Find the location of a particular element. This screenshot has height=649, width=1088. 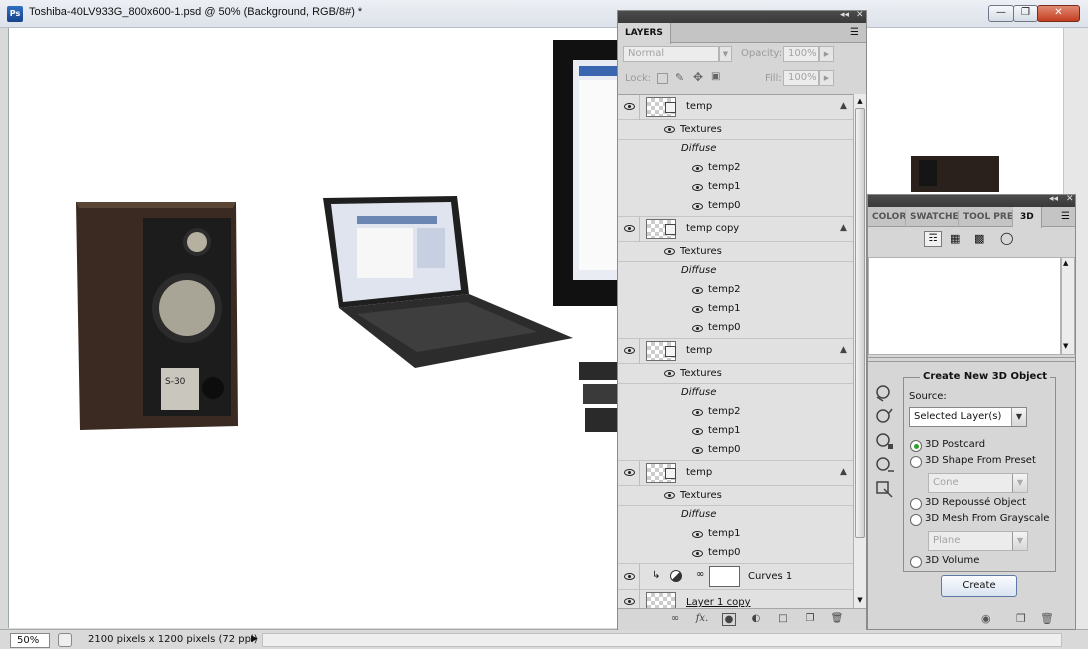

fill-field: 100% is located at coordinates (801, 78).